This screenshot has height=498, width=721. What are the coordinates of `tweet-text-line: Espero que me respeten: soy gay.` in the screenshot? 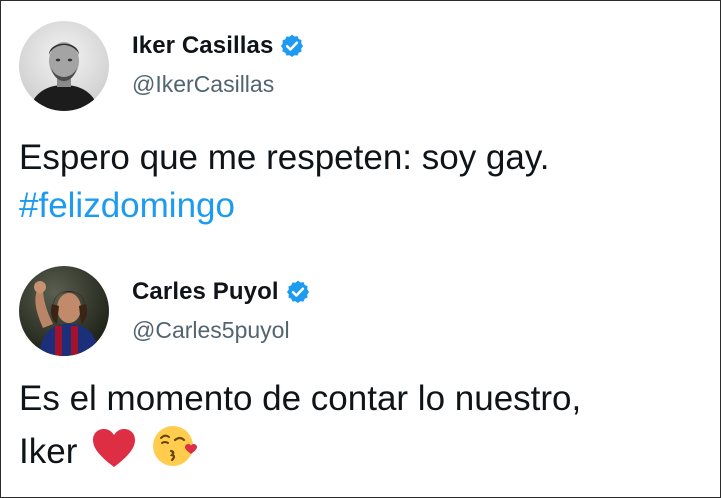 It's located at (284, 157).